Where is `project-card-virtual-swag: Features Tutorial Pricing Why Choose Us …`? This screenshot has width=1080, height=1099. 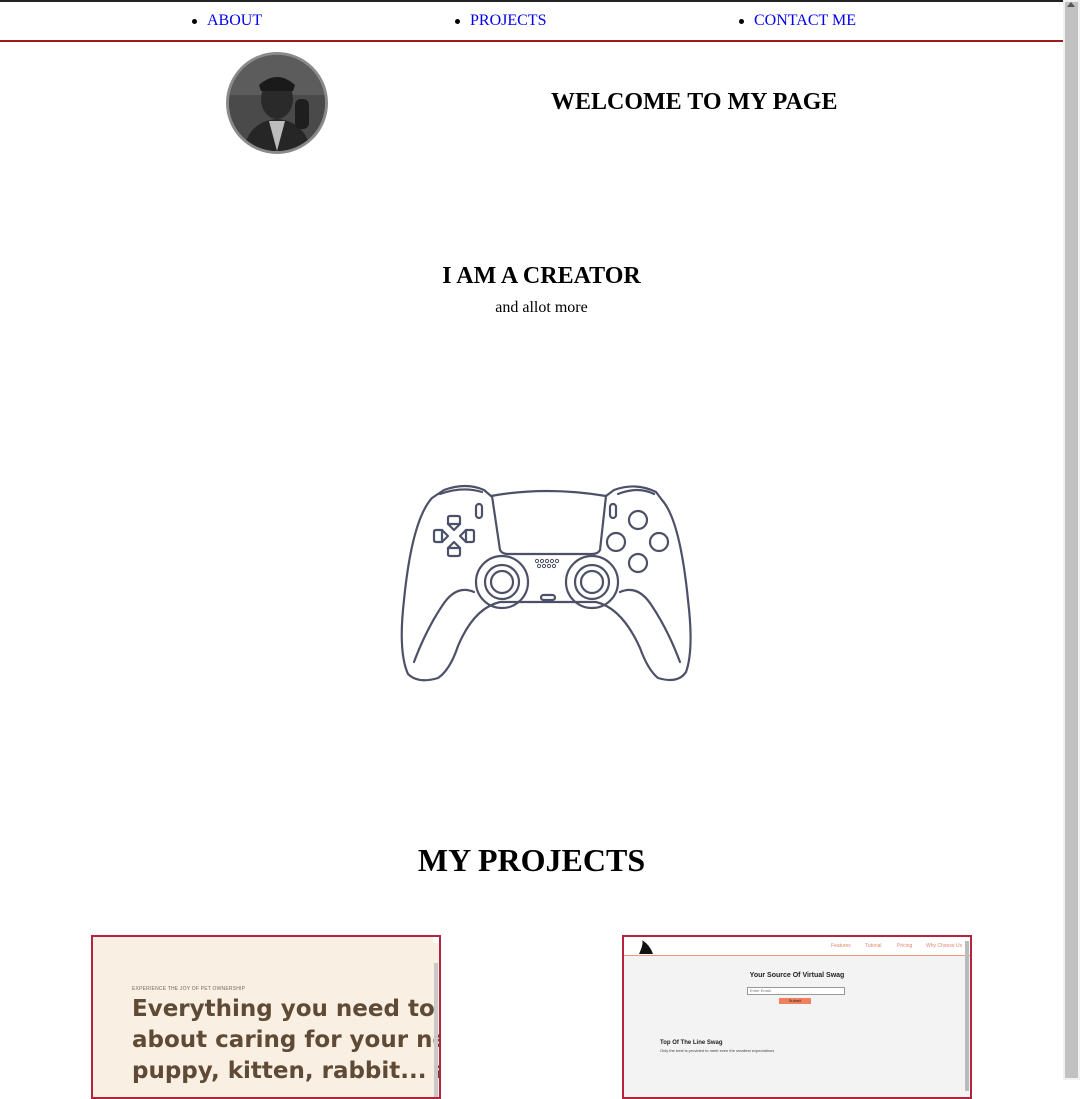
project-card-virtual-swag: Features Tutorial Pricing Why Choose Us … is located at coordinates (797, 1017).